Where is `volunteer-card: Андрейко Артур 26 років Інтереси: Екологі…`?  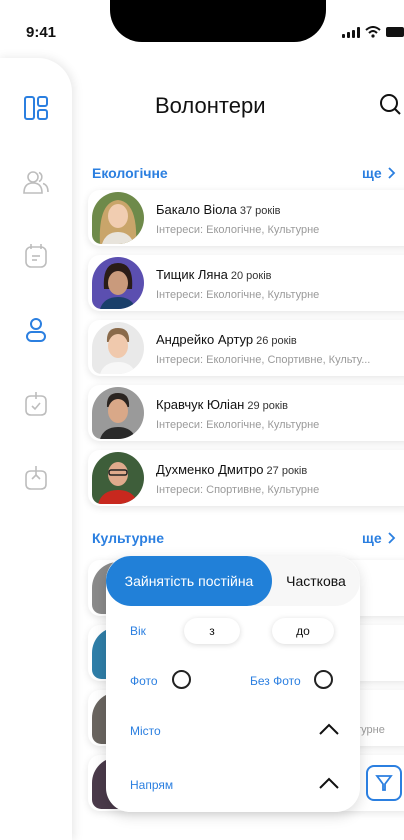 volunteer-card: Андрейко Артур 26 років Інтереси: Екологі… is located at coordinates (246, 348).